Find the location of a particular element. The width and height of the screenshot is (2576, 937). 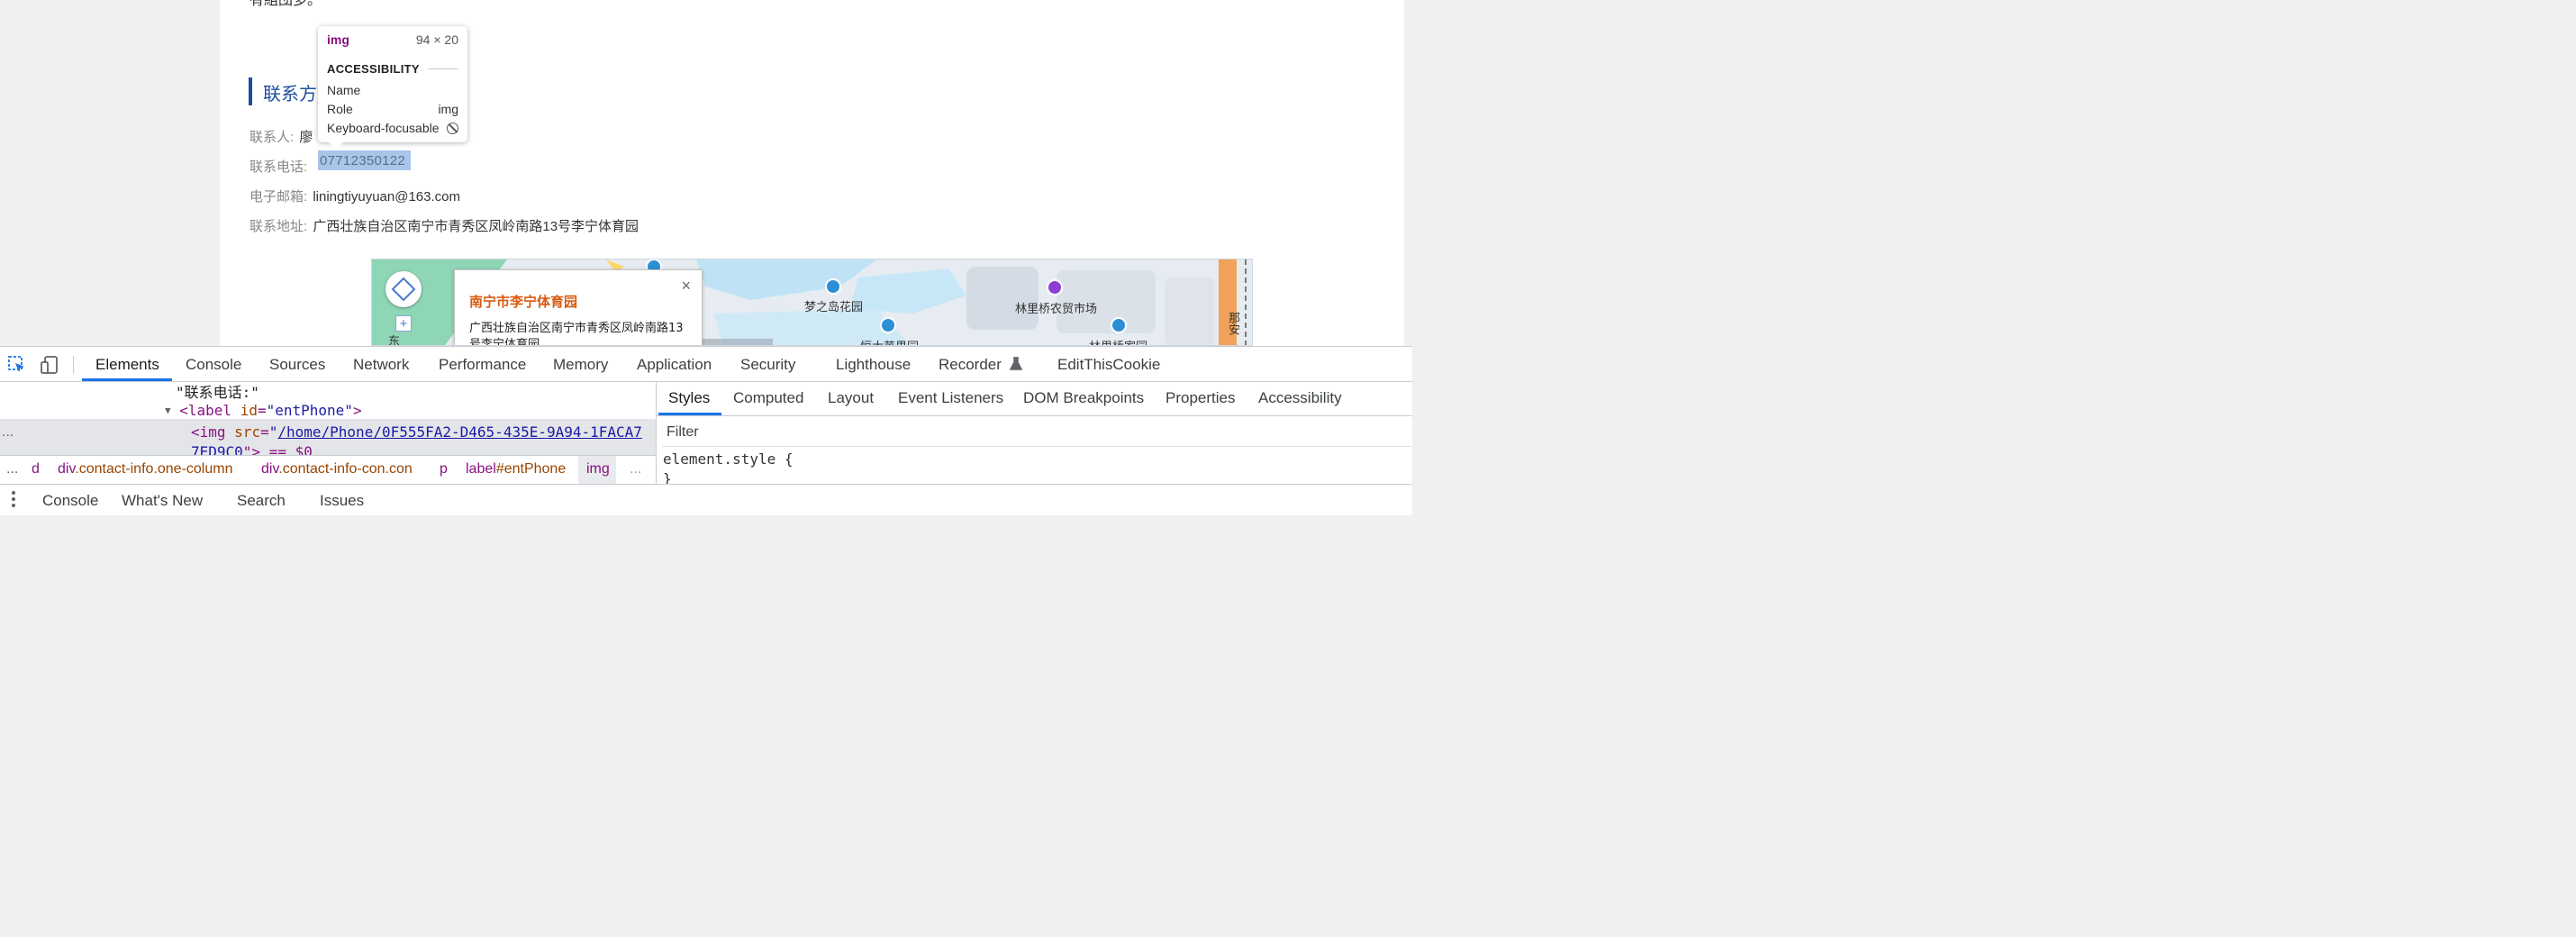

info-window-title: 南宁市李宁体育园 is located at coordinates (523, 302).